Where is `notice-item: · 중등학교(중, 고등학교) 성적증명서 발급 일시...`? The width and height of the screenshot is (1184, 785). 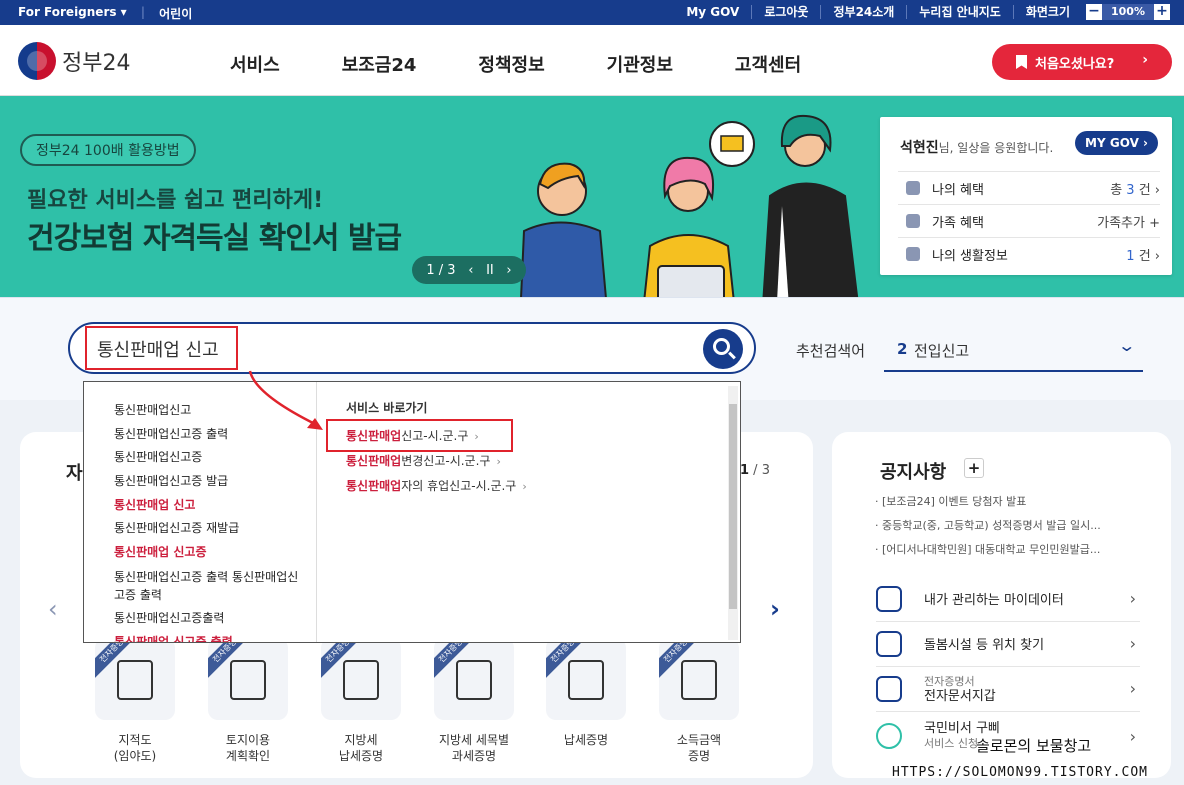 notice-item: · 중등학교(중, 고등학교) 성적증명서 발급 일시... is located at coordinates (988, 525).